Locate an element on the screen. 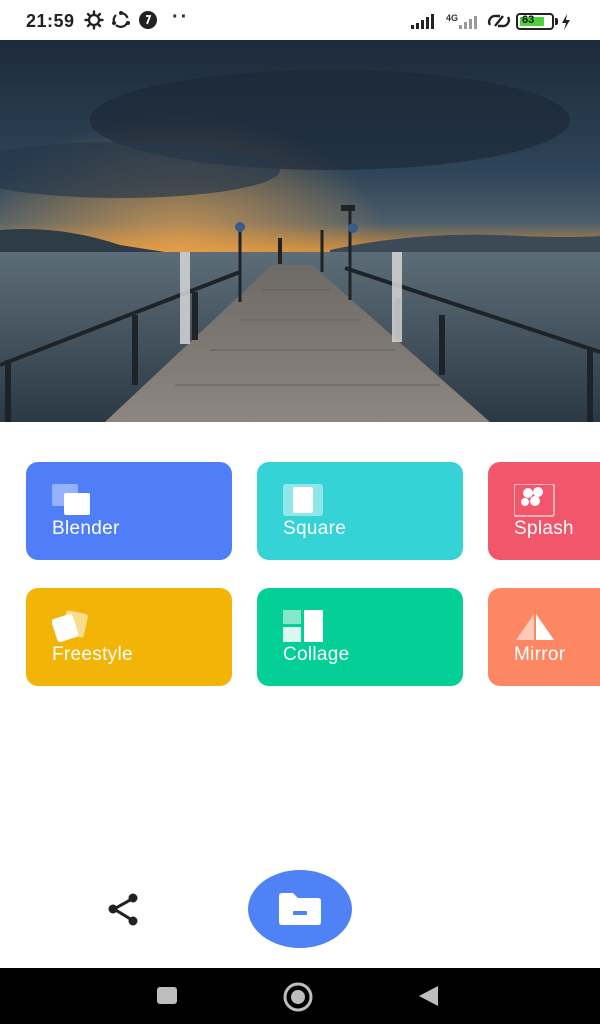 The image size is (600, 1024). more-dots-icon: ·· is located at coordinates (181, 17).